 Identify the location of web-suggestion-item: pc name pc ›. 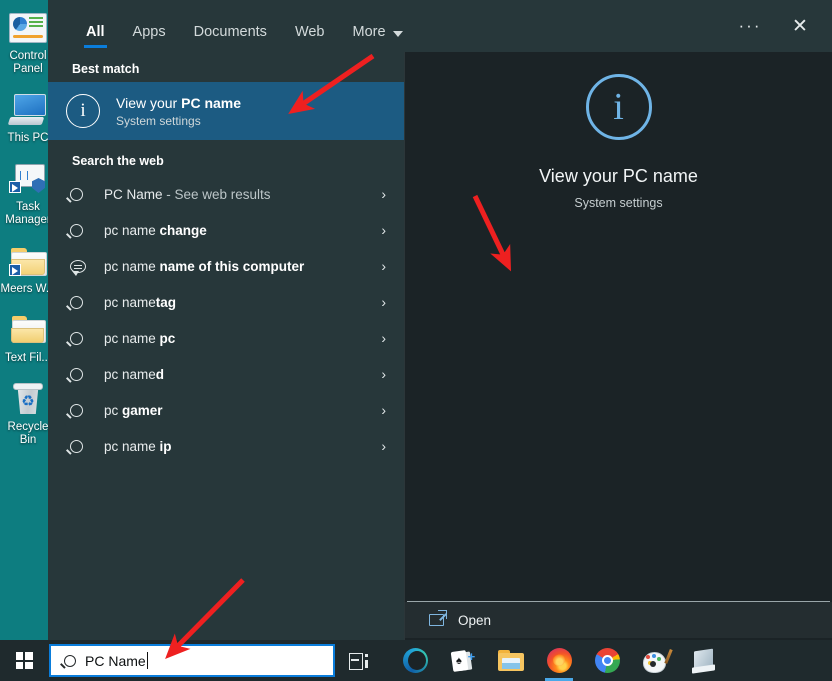
(226, 338).